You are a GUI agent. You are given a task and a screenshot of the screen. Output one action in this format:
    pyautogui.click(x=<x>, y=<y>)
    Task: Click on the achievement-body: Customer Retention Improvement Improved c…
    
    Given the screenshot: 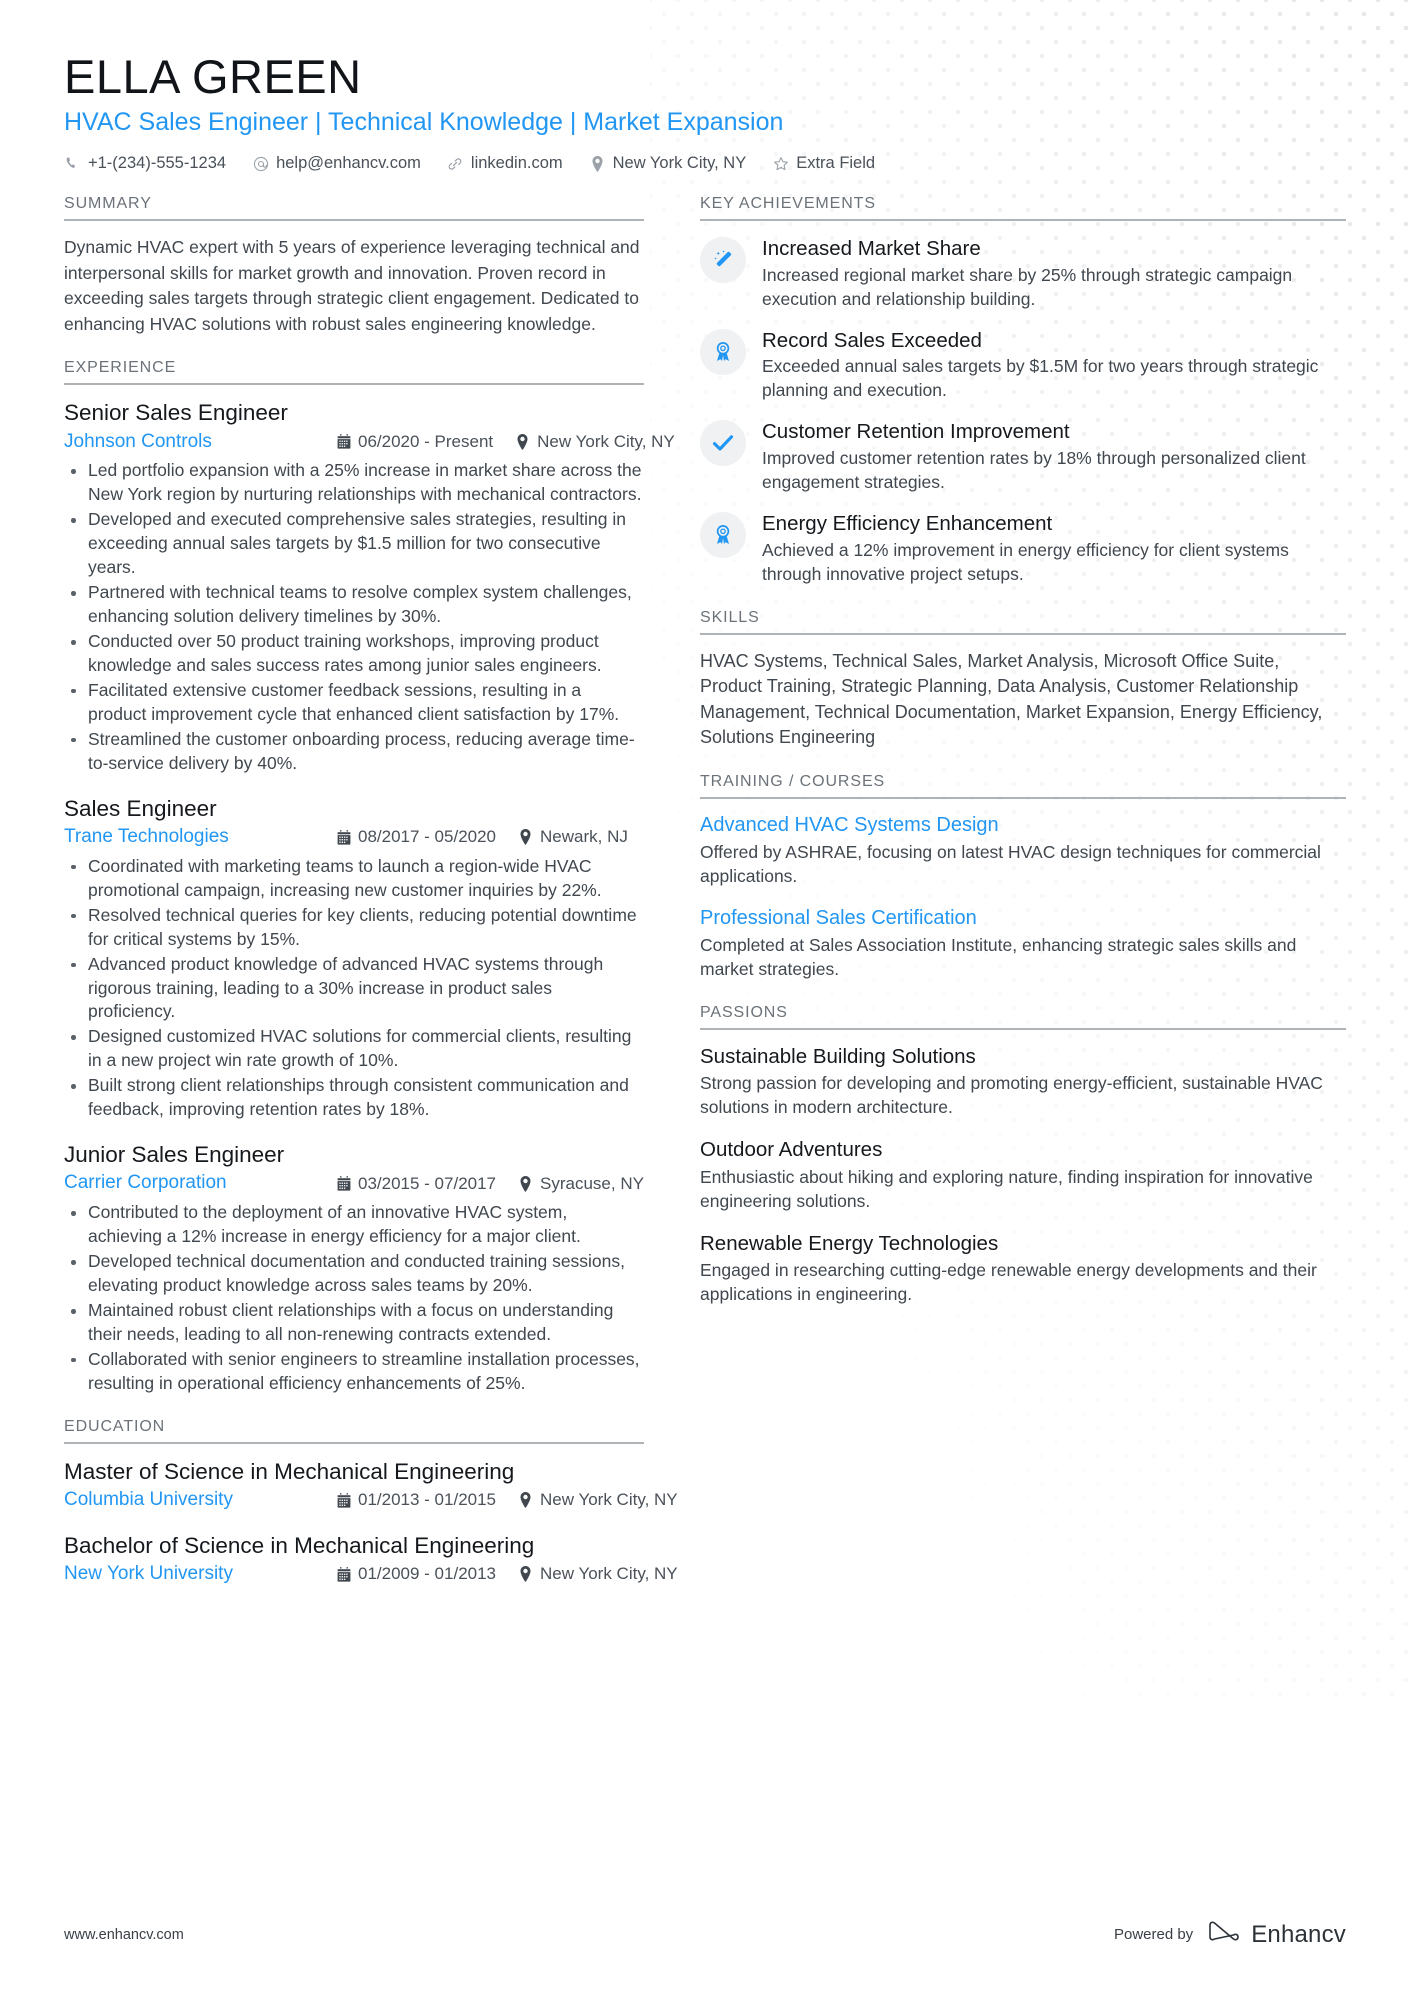 What is the action you would take?
    pyautogui.click(x=1054, y=456)
    